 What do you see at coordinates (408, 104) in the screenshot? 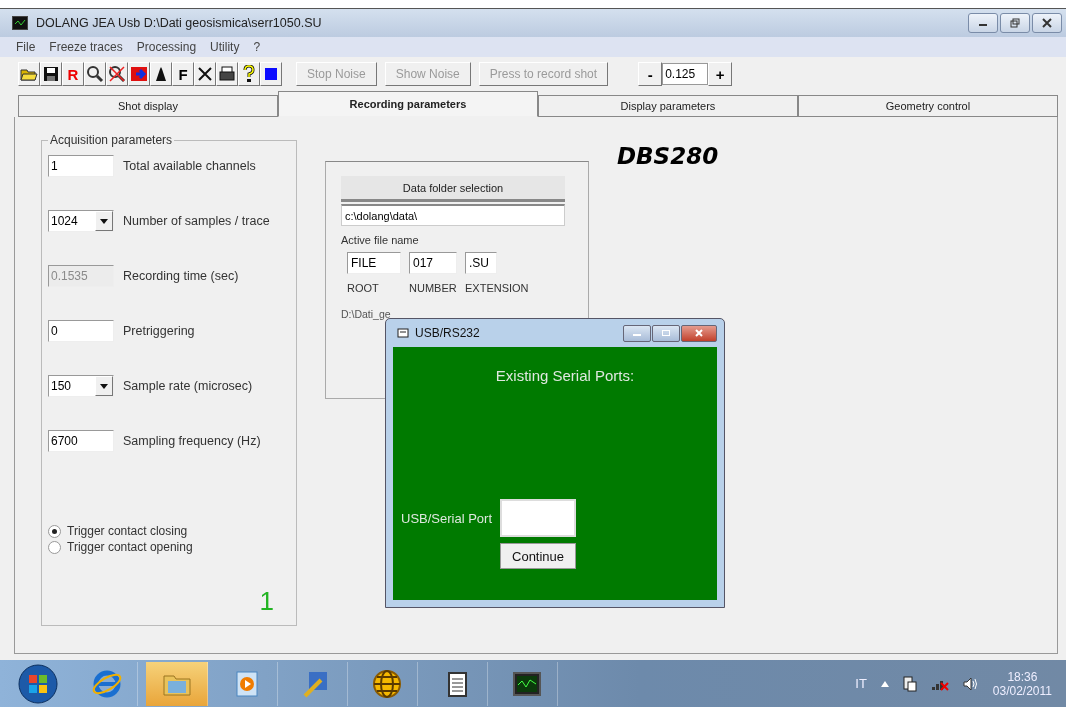
I see `tab: Recording parameters` at bounding box center [408, 104].